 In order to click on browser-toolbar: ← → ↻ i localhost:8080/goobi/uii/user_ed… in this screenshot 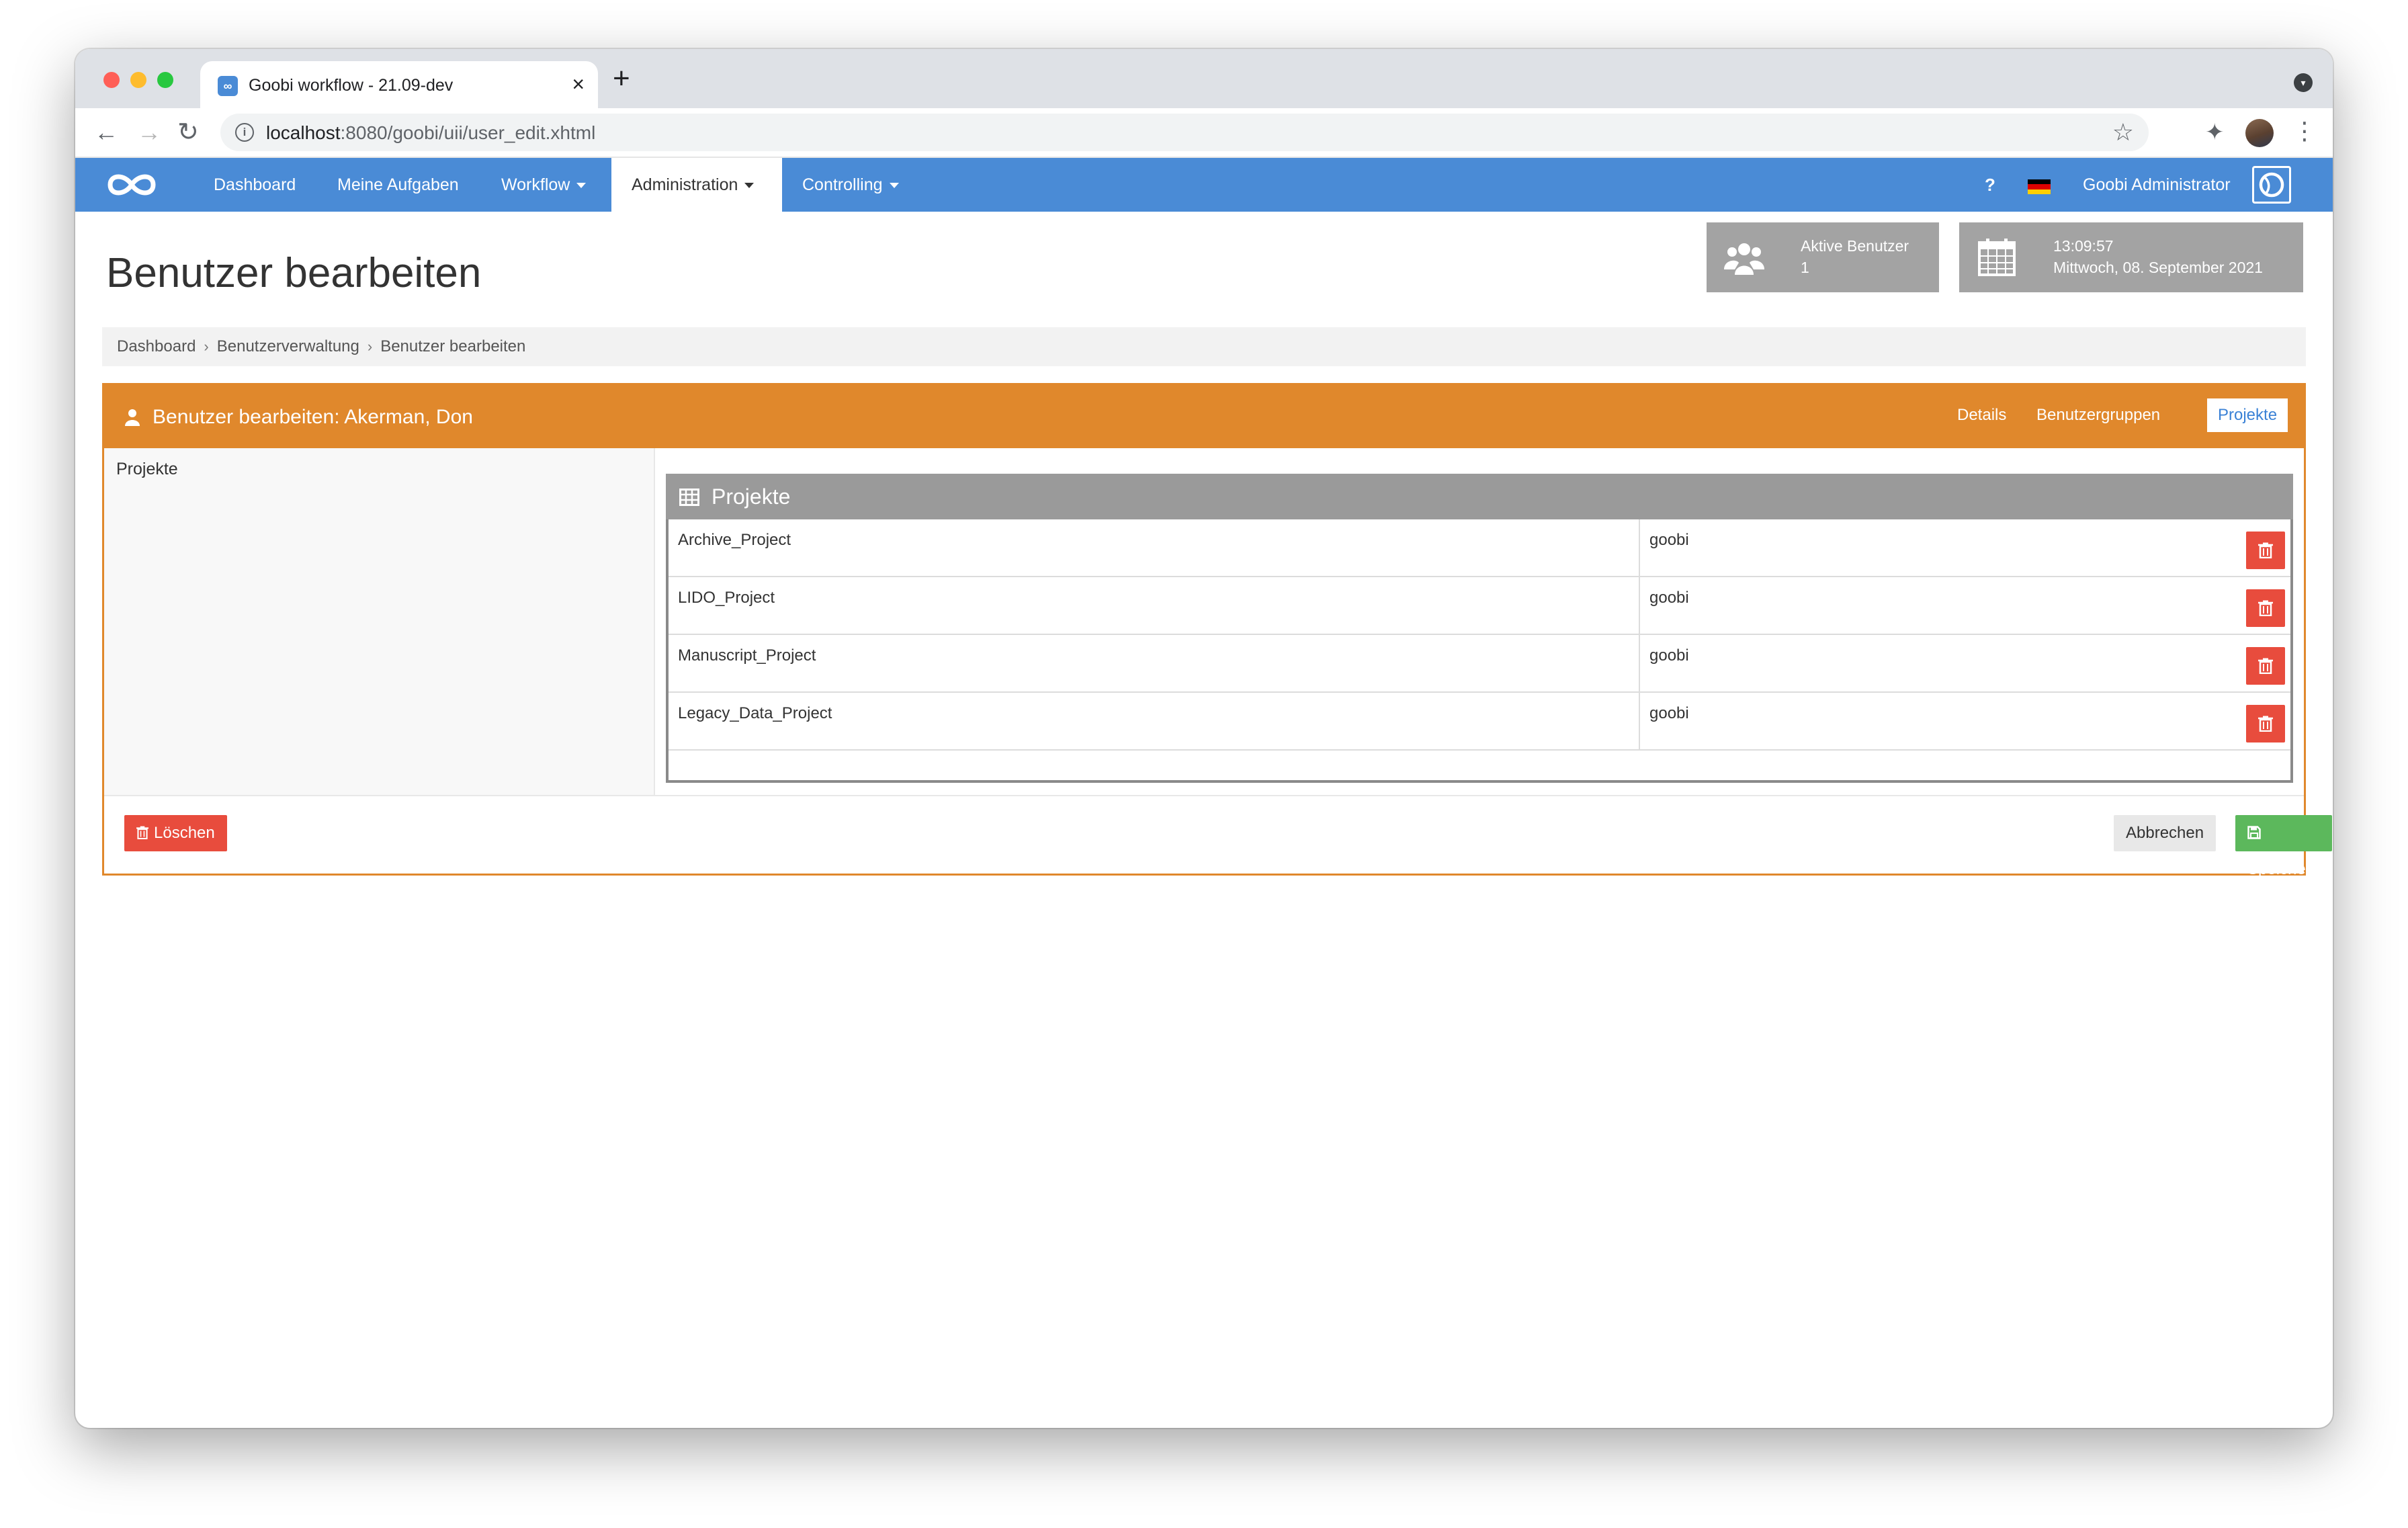, I will do `click(1204, 133)`.